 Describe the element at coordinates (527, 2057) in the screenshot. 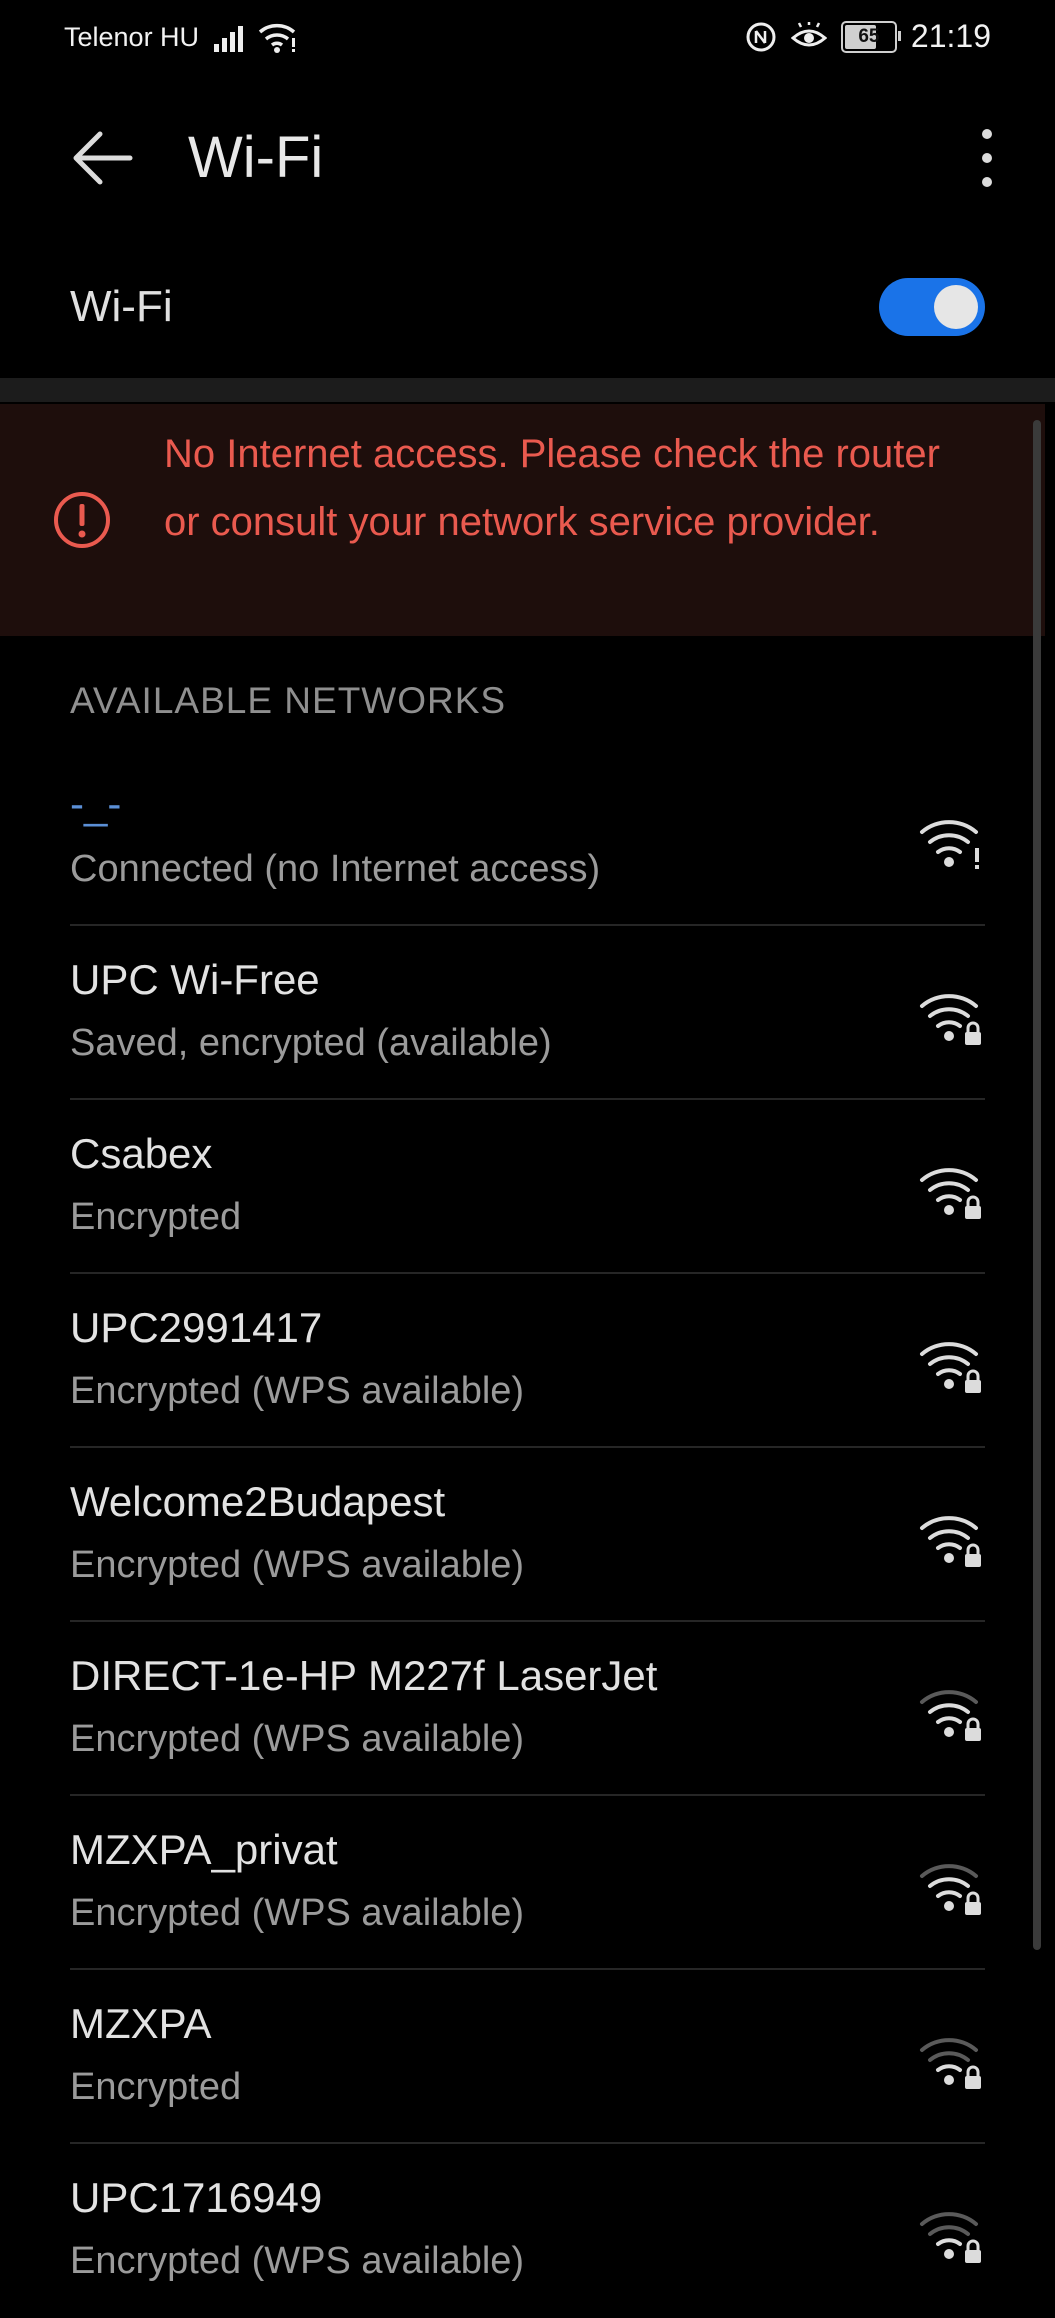

I see `network-item: MZXPA Encrypted` at that location.